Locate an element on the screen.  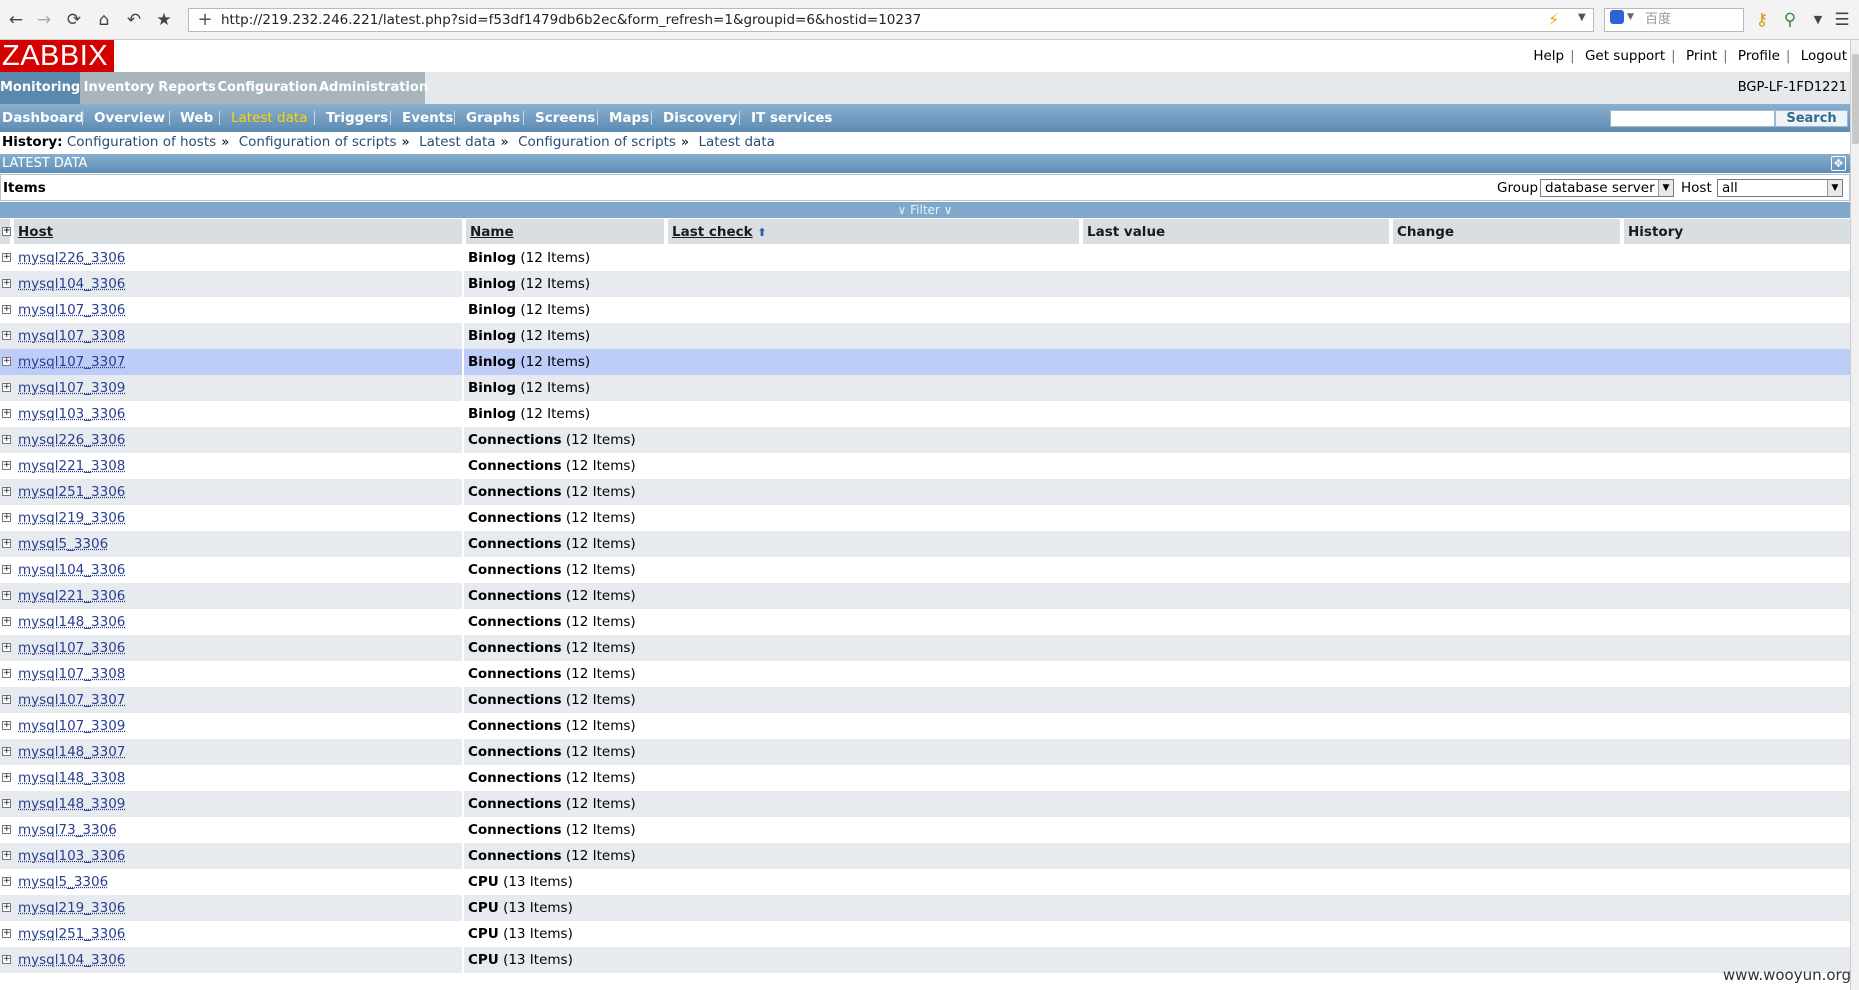
tab-configuration: Configuration is located at coordinates (267, 88).